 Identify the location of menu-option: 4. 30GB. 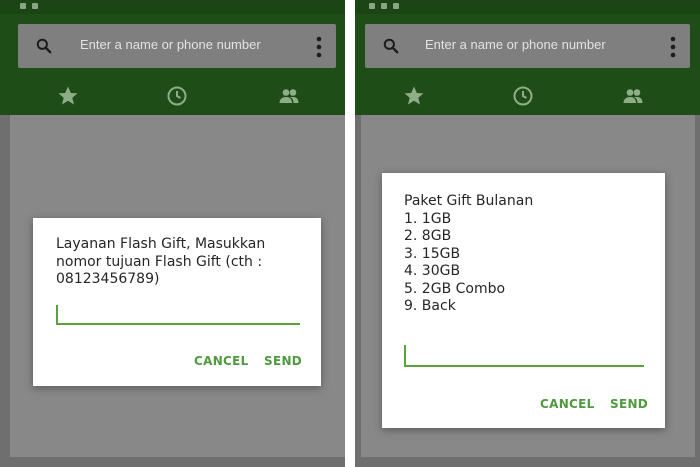
(432, 271).